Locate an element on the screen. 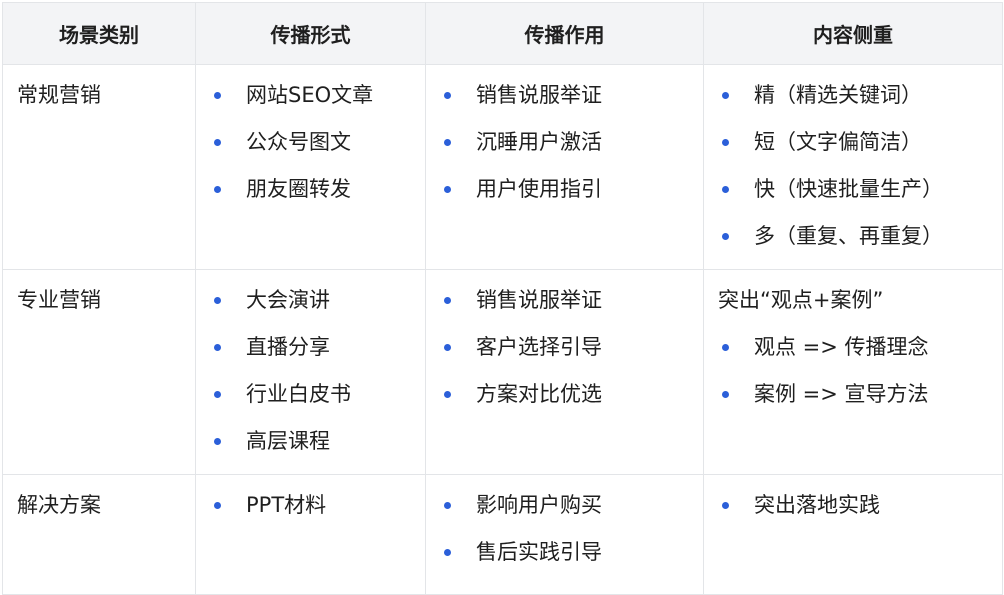 The image size is (1004, 595). list-item: 多（重复、再重复） is located at coordinates (853, 236).